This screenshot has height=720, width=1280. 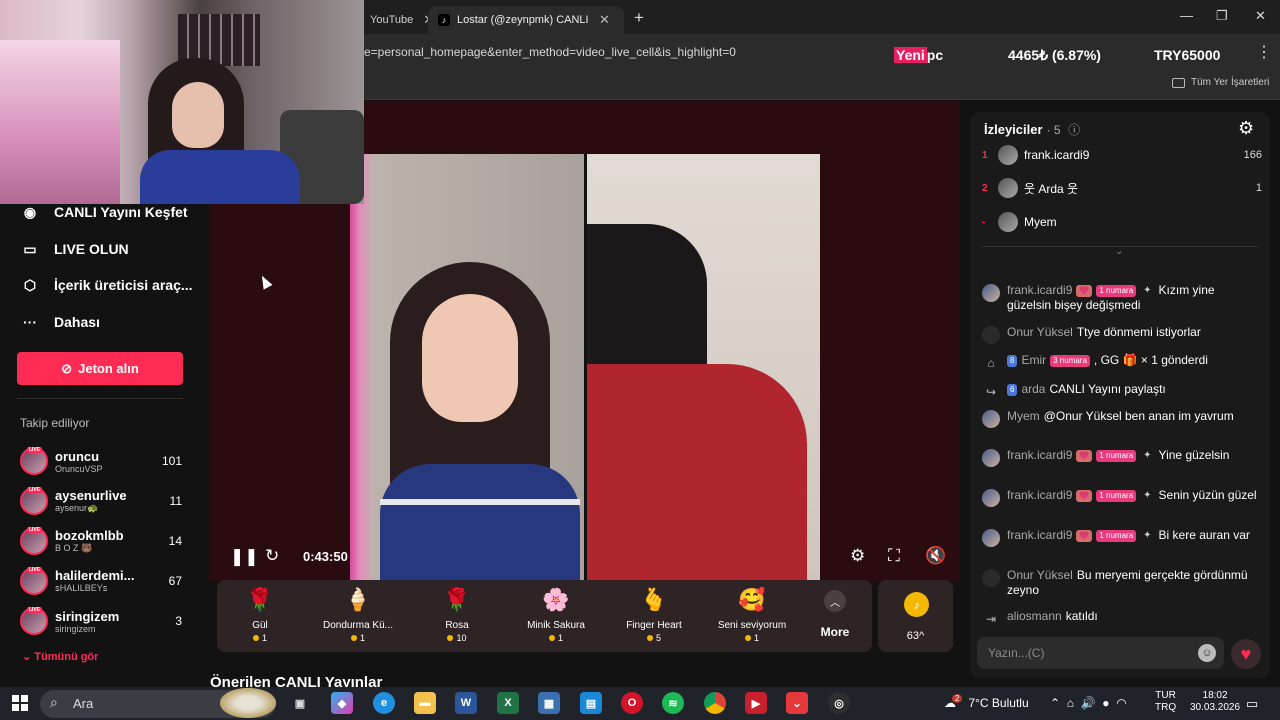 What do you see at coordinates (639, 18) in the screenshot?
I see `new-tab-button: +` at bounding box center [639, 18].